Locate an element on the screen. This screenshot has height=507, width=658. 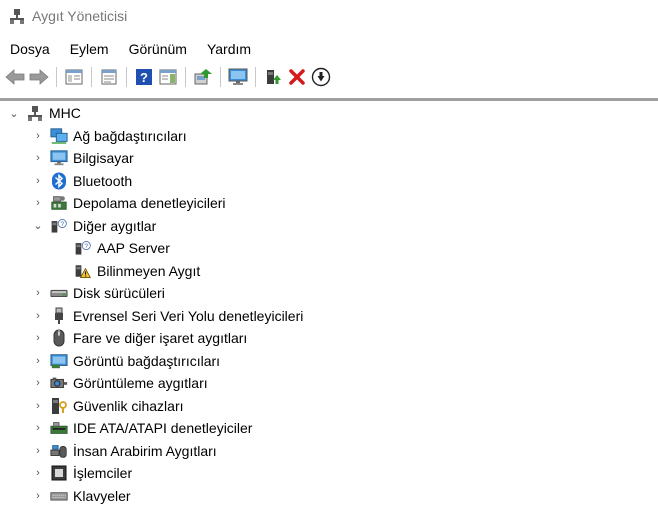
menu-action: Eylem is located at coordinates (89, 49).